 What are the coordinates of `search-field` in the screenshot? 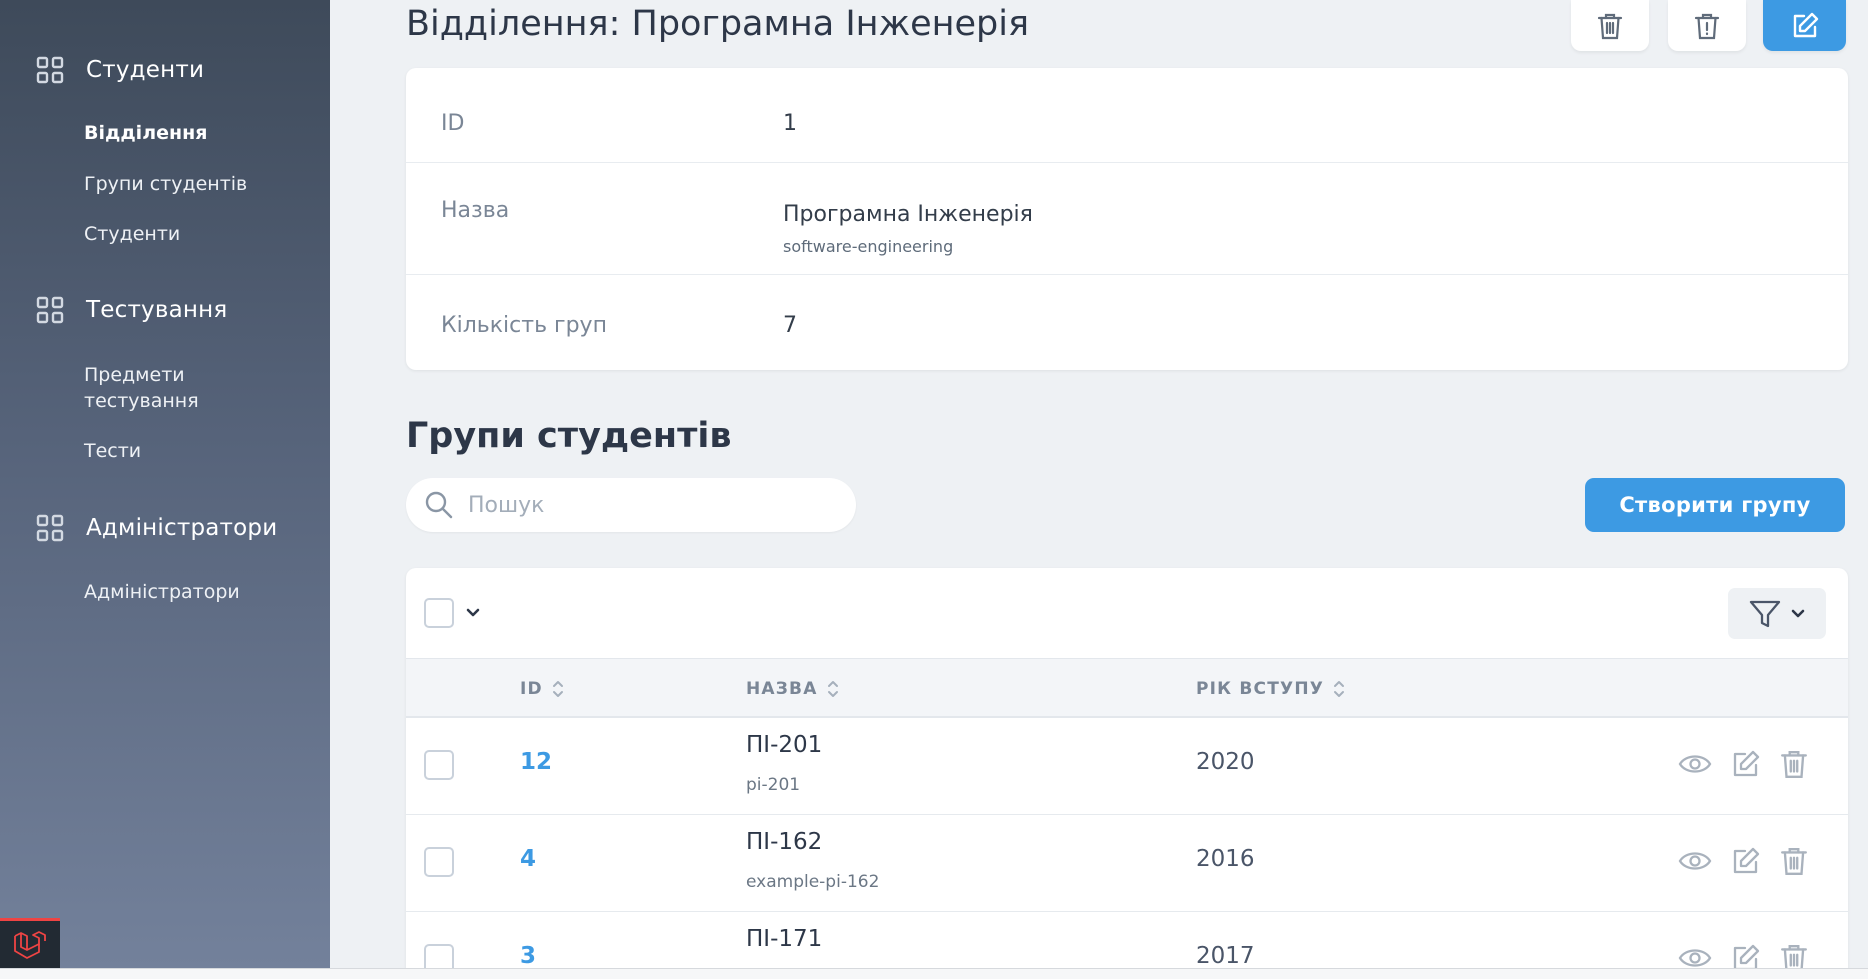 It's located at (631, 505).